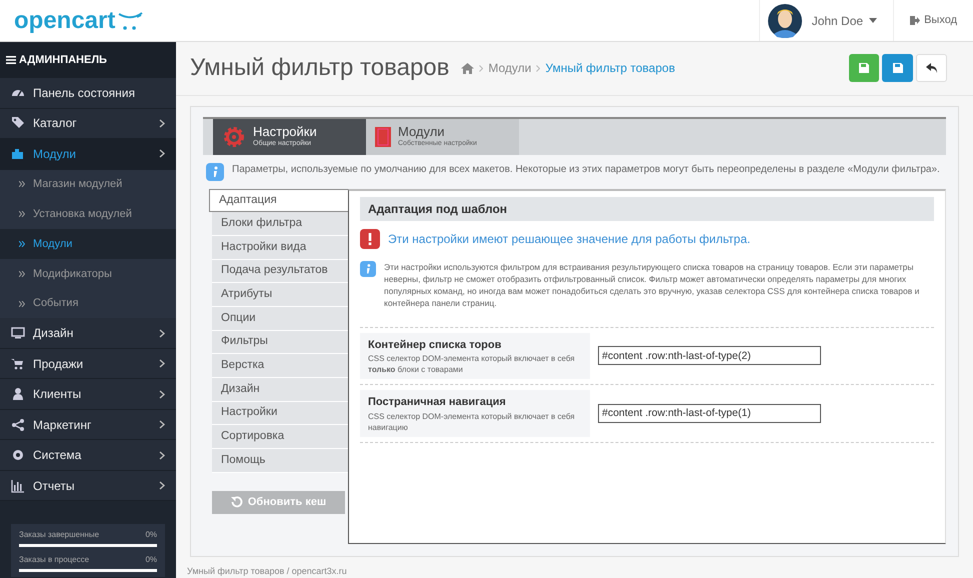 Image resolution: width=973 pixels, height=578 pixels. I want to click on cart-swoosh-icon, so click(130, 20).